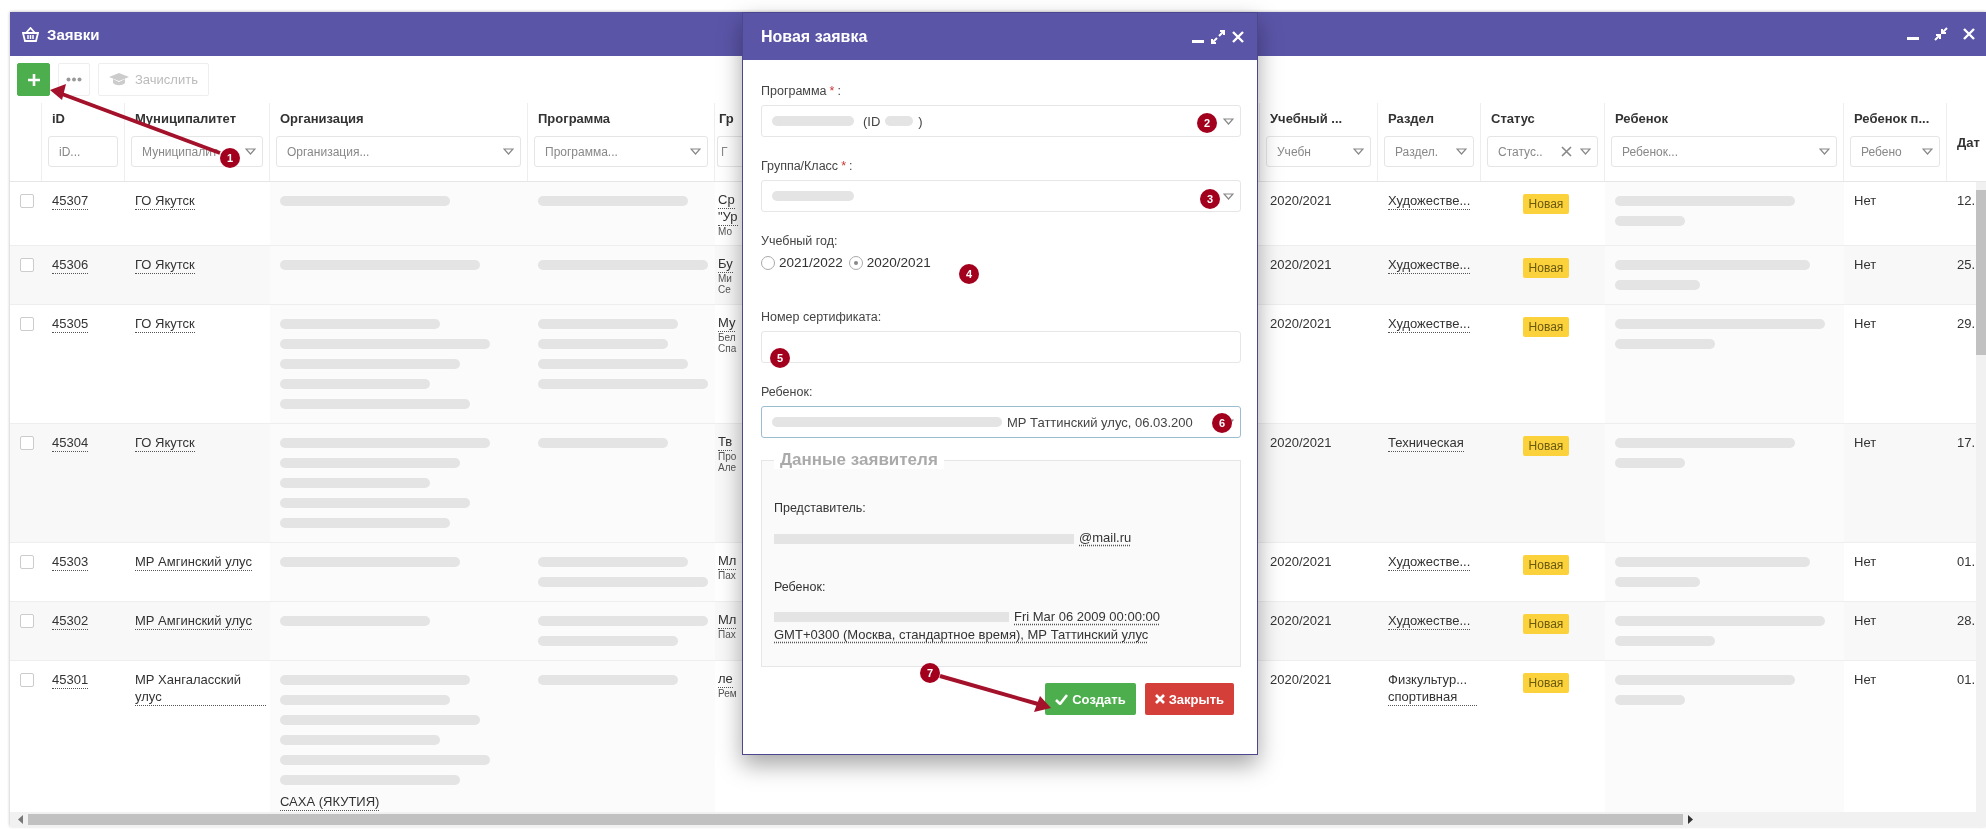 Image resolution: width=1986 pixels, height=829 pixels. I want to click on column-header: Муниципалитет, so click(183, 118).